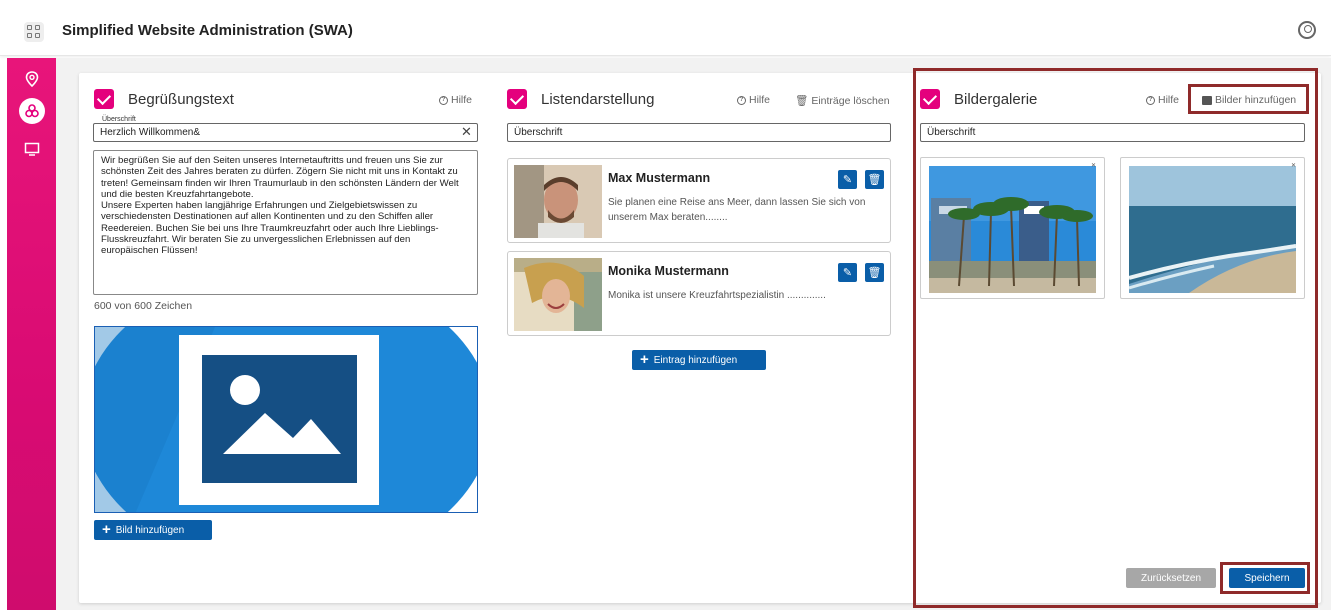 Image resolution: width=1331 pixels, height=610 pixels. What do you see at coordinates (119, 119) in the screenshot?
I see `greeting-heading-label: Überschrift` at bounding box center [119, 119].